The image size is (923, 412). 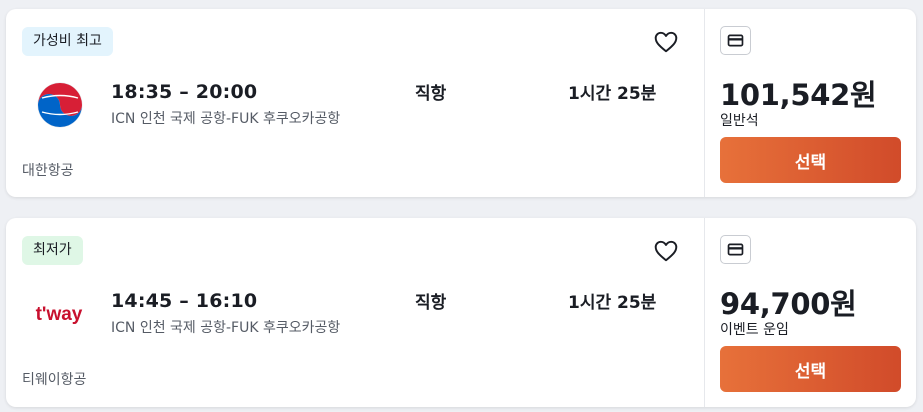 What do you see at coordinates (739, 121) in the screenshot?
I see `fare-type: 일반석` at bounding box center [739, 121].